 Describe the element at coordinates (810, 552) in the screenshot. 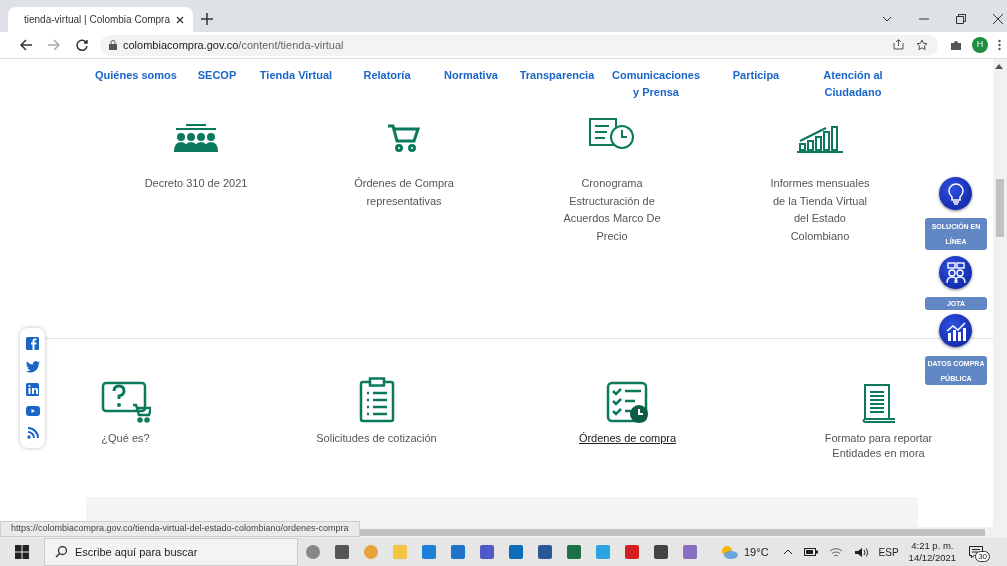

I see `battery-icon` at that location.